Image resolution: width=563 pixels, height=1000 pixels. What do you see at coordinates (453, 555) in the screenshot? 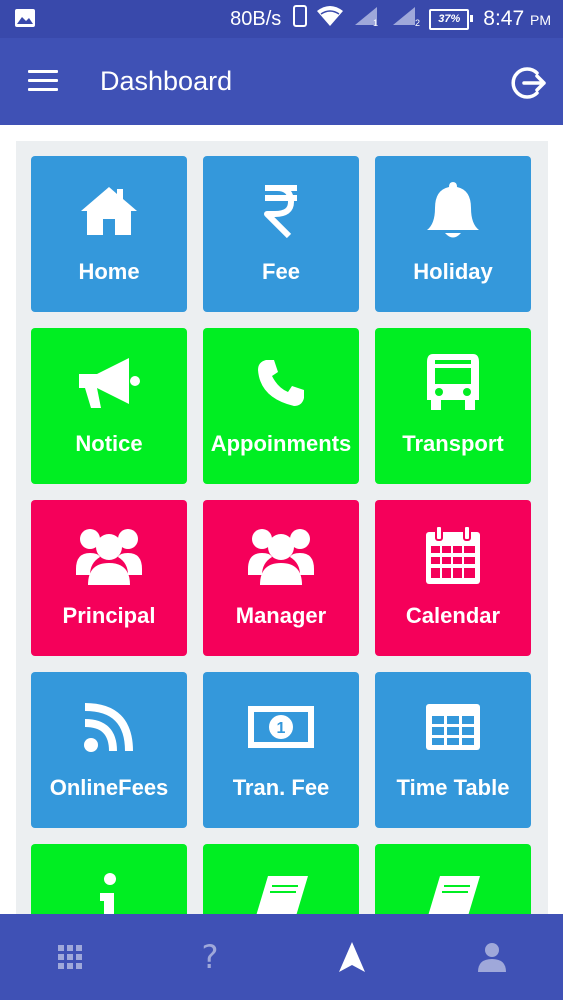
I see `calendar-icon` at bounding box center [453, 555].